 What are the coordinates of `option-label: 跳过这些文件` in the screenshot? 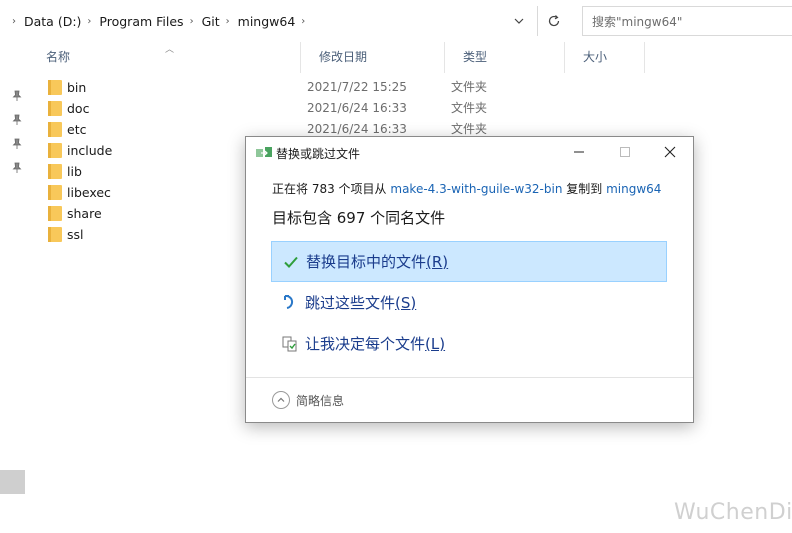 It's located at (350, 303).